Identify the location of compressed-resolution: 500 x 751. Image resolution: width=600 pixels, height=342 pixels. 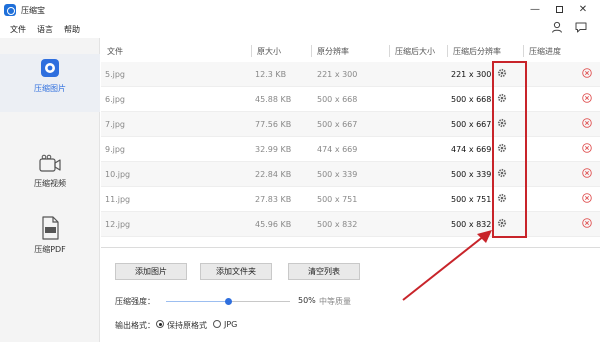
(471, 199).